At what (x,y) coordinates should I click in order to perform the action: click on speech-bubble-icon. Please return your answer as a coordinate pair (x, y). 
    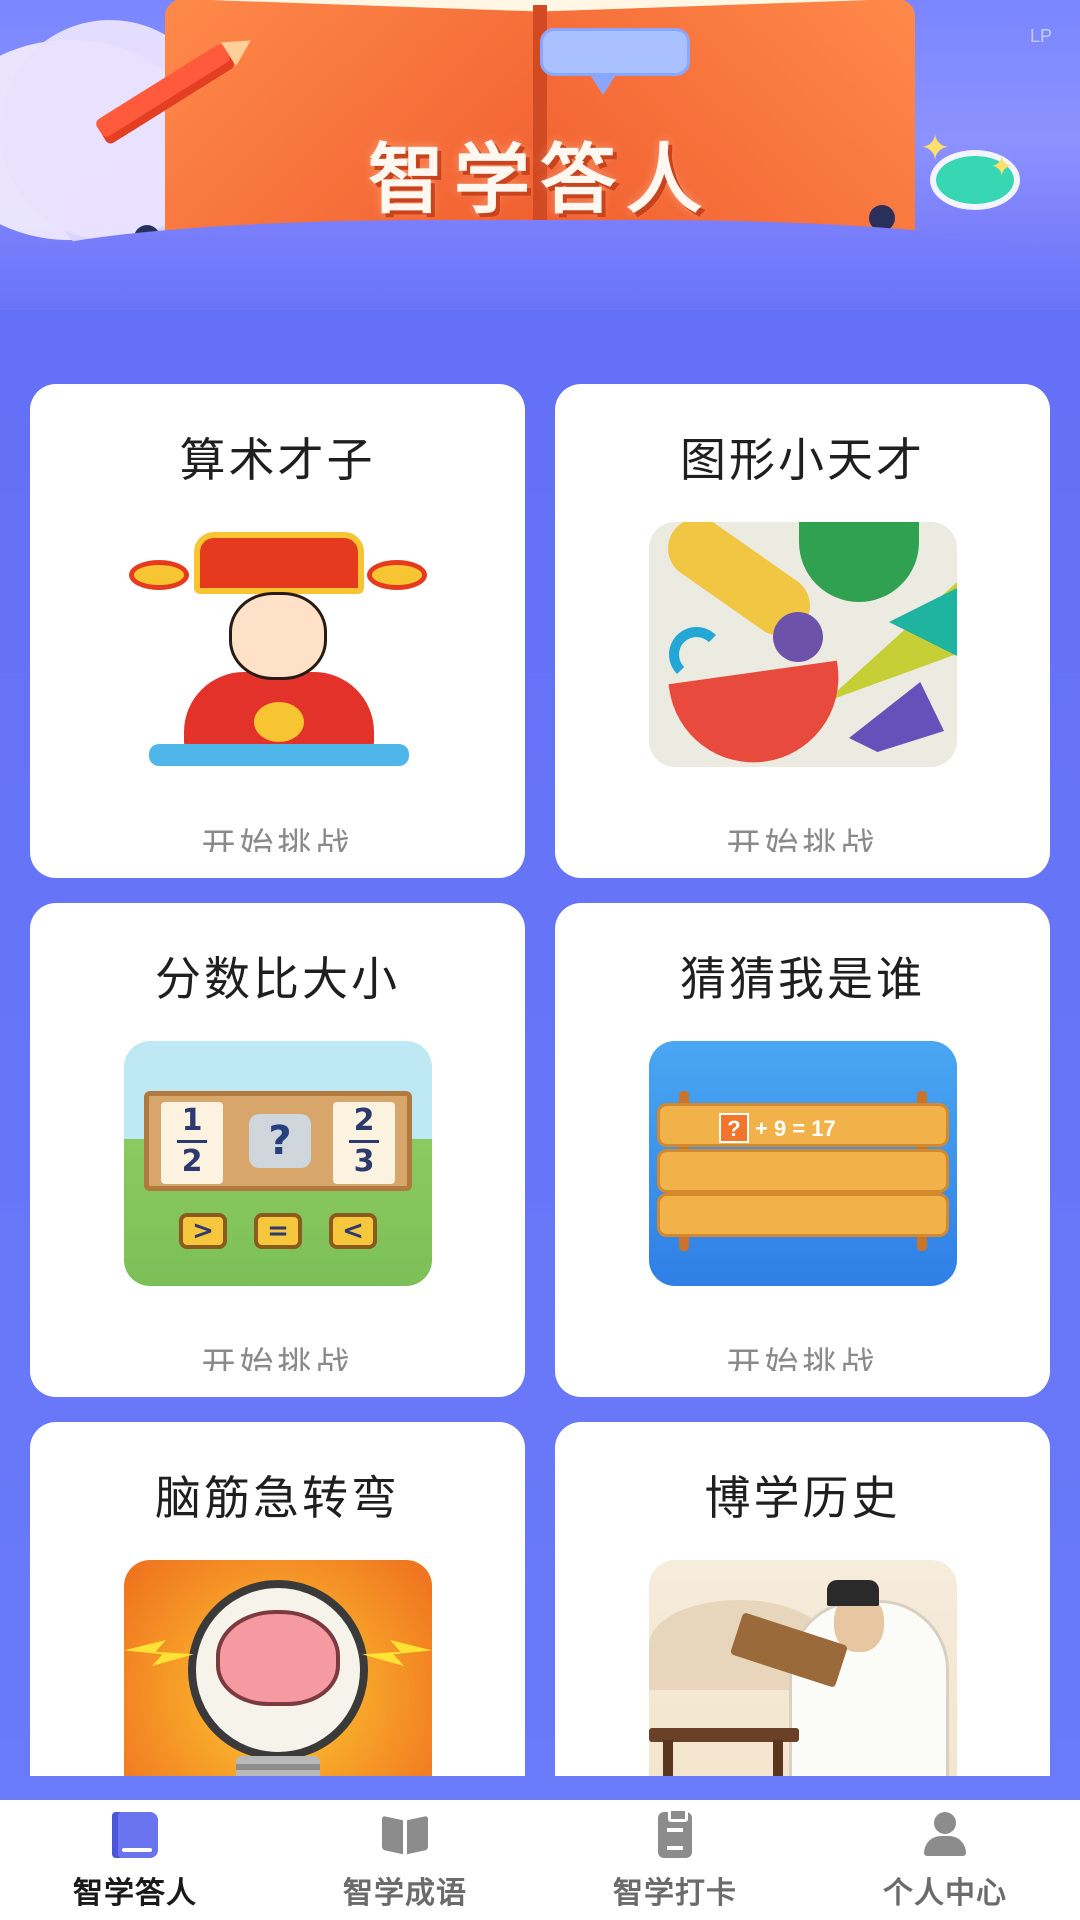
    Looking at the image, I should click on (615, 61).